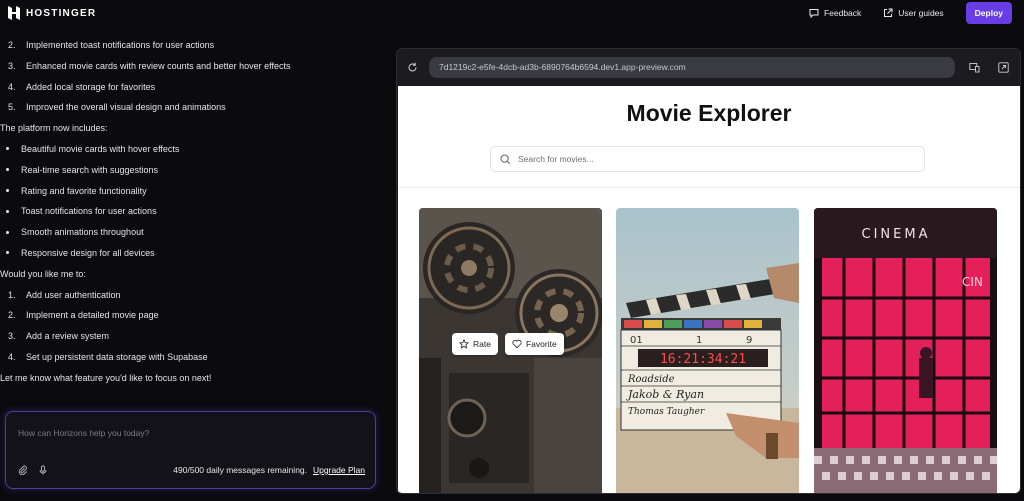 The width and height of the screenshot is (1024, 501). I want to click on clapper-line3: Thomas Taugher, so click(666, 412).